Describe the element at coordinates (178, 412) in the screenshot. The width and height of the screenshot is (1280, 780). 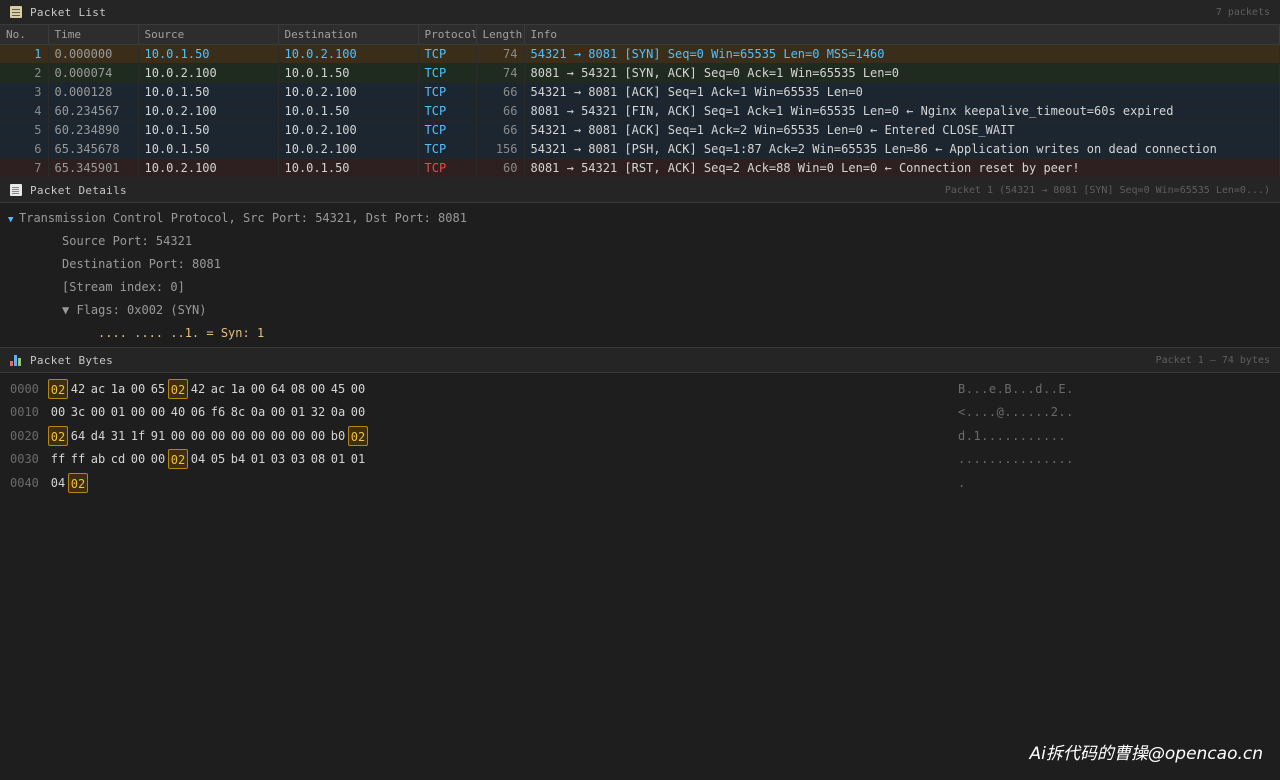
I see `hex-byte: 40` at that location.